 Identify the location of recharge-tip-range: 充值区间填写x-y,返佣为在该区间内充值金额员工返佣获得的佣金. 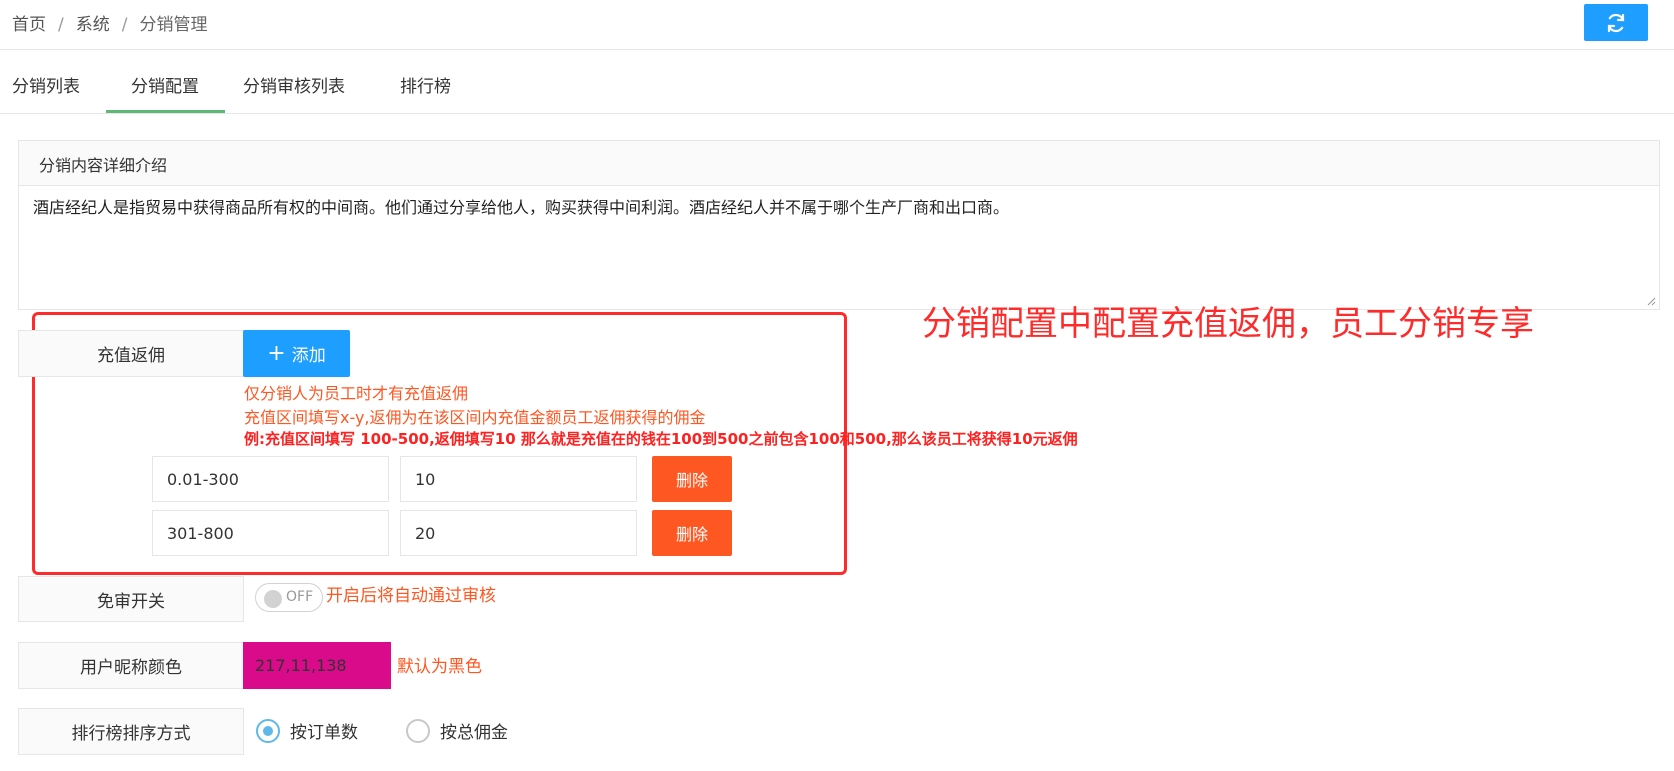
(475, 417).